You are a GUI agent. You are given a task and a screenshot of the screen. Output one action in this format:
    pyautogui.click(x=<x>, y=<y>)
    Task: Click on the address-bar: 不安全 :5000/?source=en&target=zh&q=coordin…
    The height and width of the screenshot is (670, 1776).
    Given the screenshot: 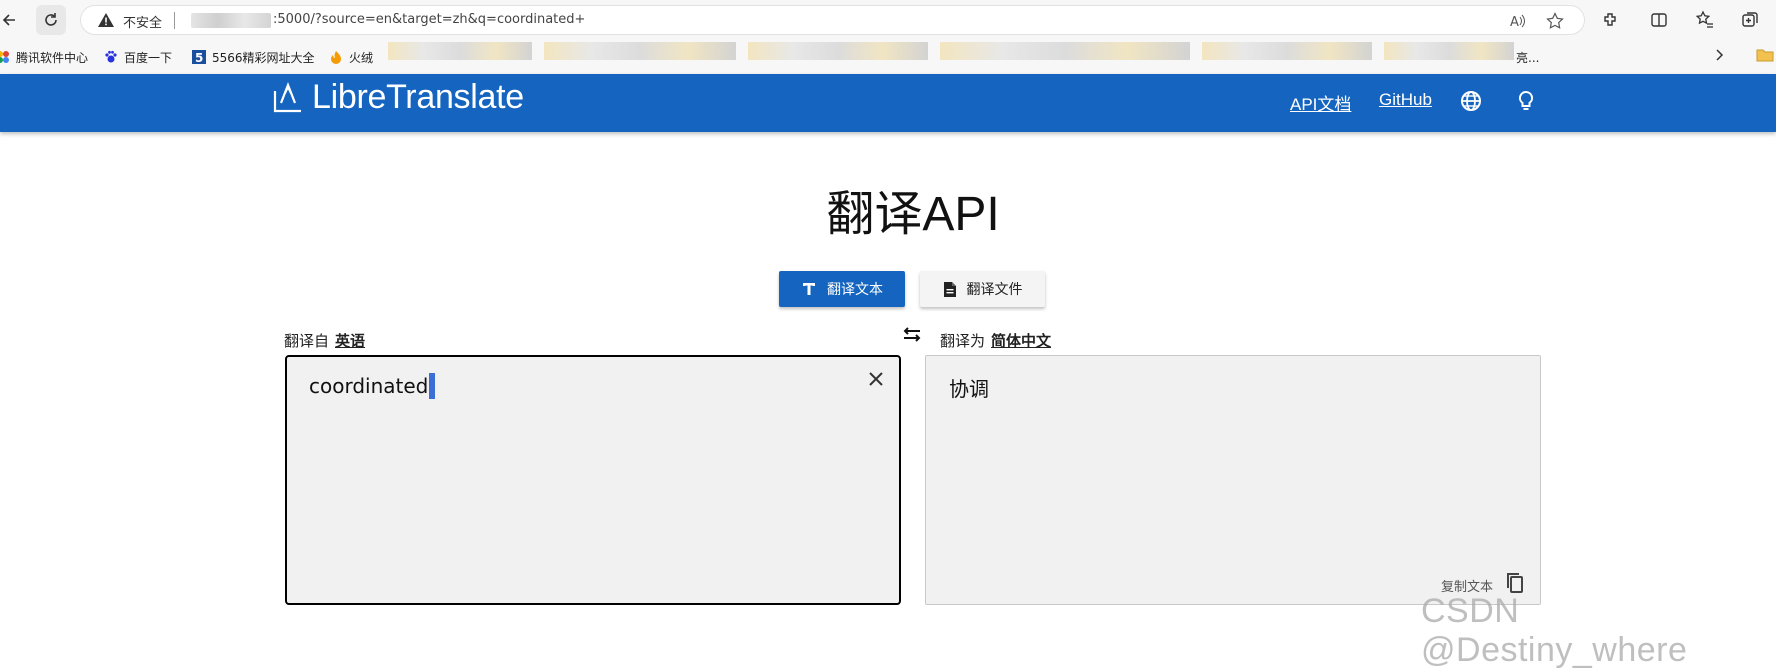 What is the action you would take?
    pyautogui.click(x=832, y=20)
    